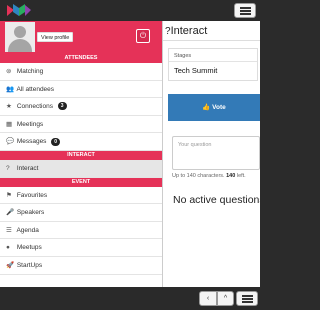 This screenshot has width=320, height=310. What do you see at coordinates (81, 265) in the screenshot?
I see `sidebar-item-startups: 🚀 StartUps` at bounding box center [81, 265].